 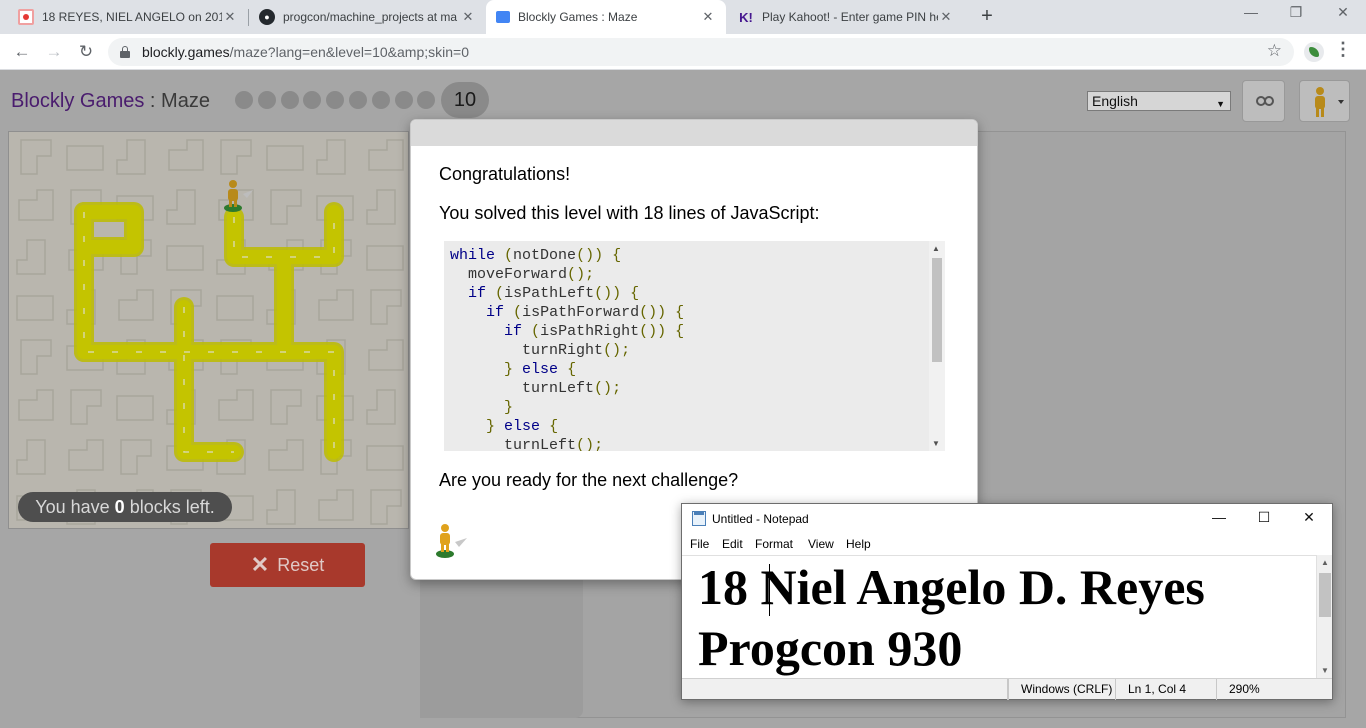 What do you see at coordinates (1007, 544) in the screenshot?
I see `notepad-menubar: File Edit Format View Help` at bounding box center [1007, 544].